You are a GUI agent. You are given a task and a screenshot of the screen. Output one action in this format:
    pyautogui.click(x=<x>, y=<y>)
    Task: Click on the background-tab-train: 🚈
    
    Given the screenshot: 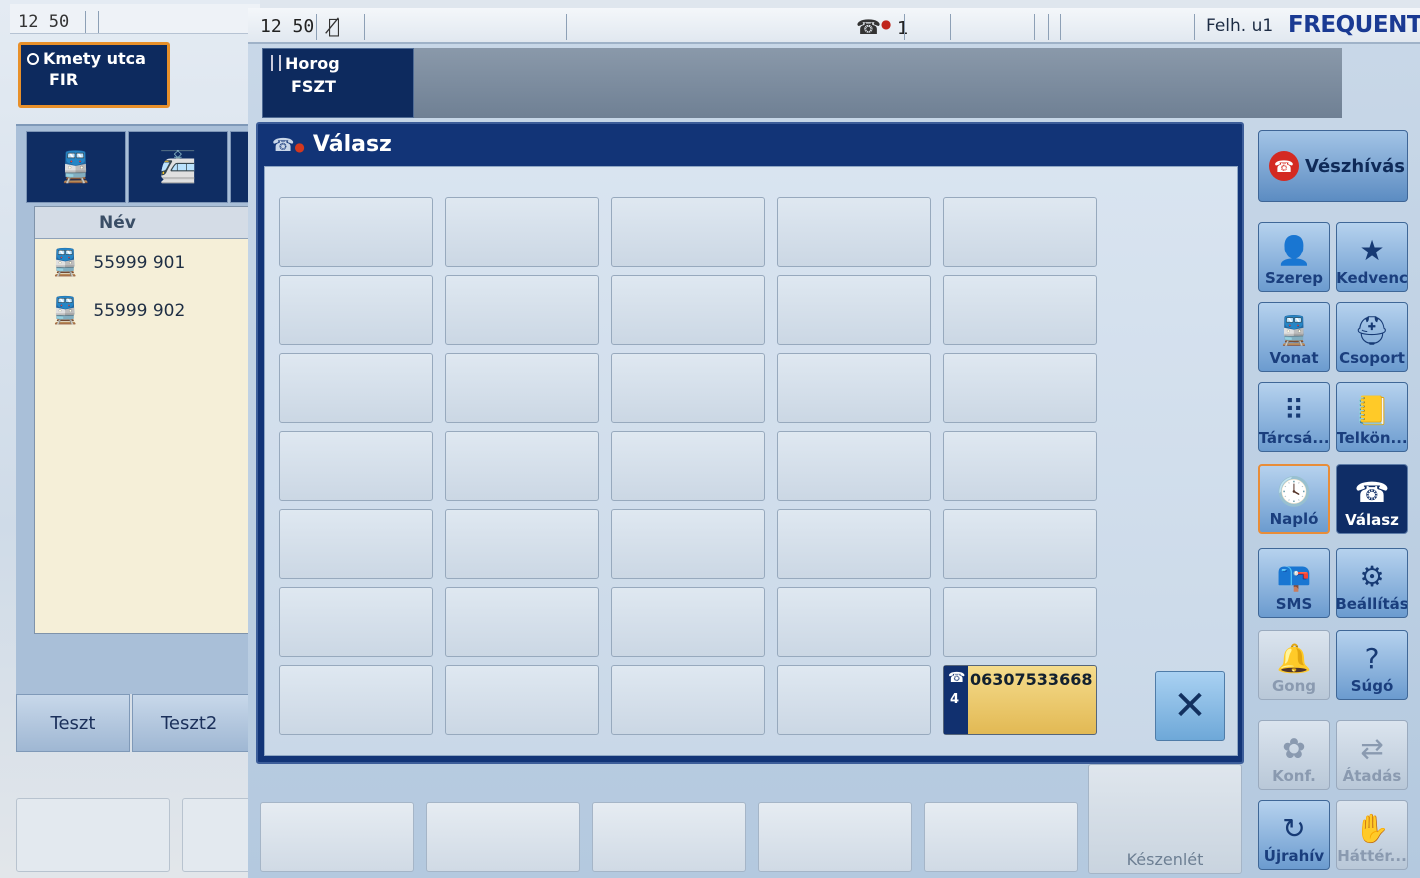 What is the action you would take?
    pyautogui.click(x=178, y=167)
    